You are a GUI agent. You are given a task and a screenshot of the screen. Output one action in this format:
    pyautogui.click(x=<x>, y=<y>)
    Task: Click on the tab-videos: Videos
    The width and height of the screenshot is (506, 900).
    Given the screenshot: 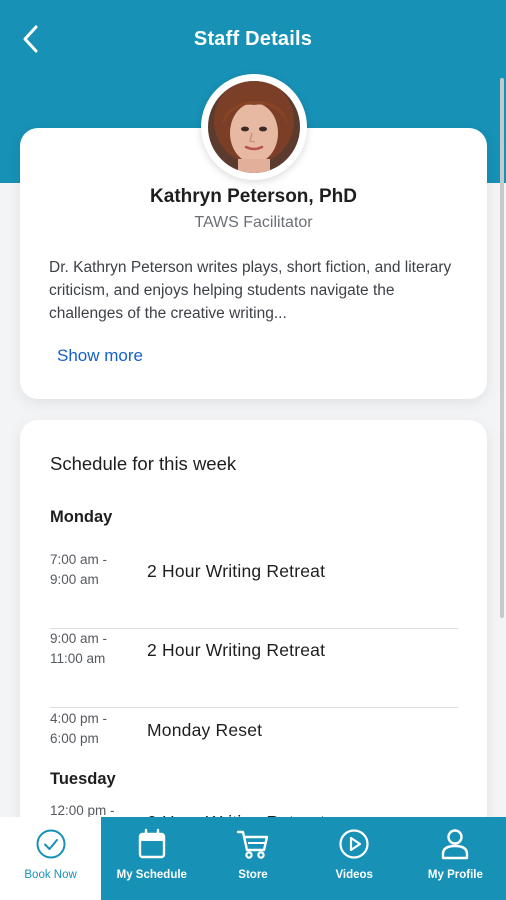 What is the action you would take?
    pyautogui.click(x=354, y=858)
    